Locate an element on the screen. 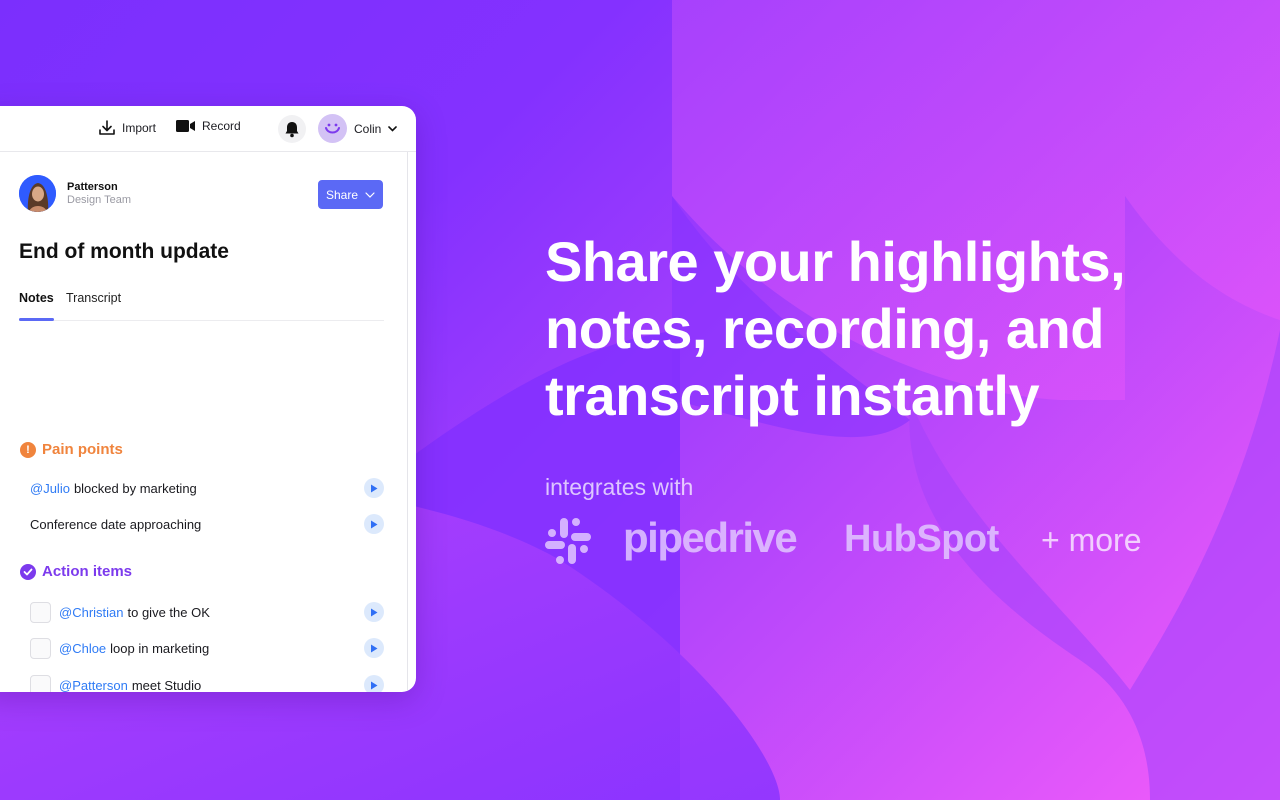  check-circle-icon is located at coordinates (28, 571).